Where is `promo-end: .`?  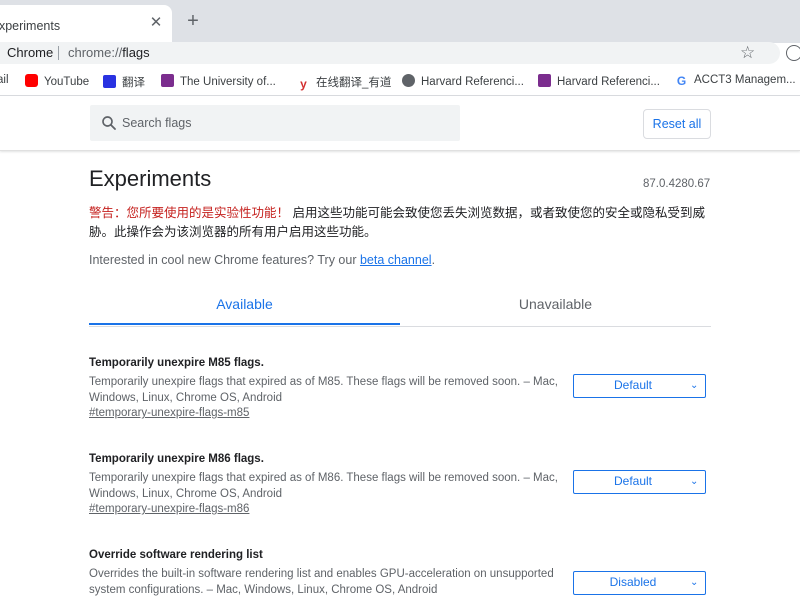 promo-end: . is located at coordinates (433, 260).